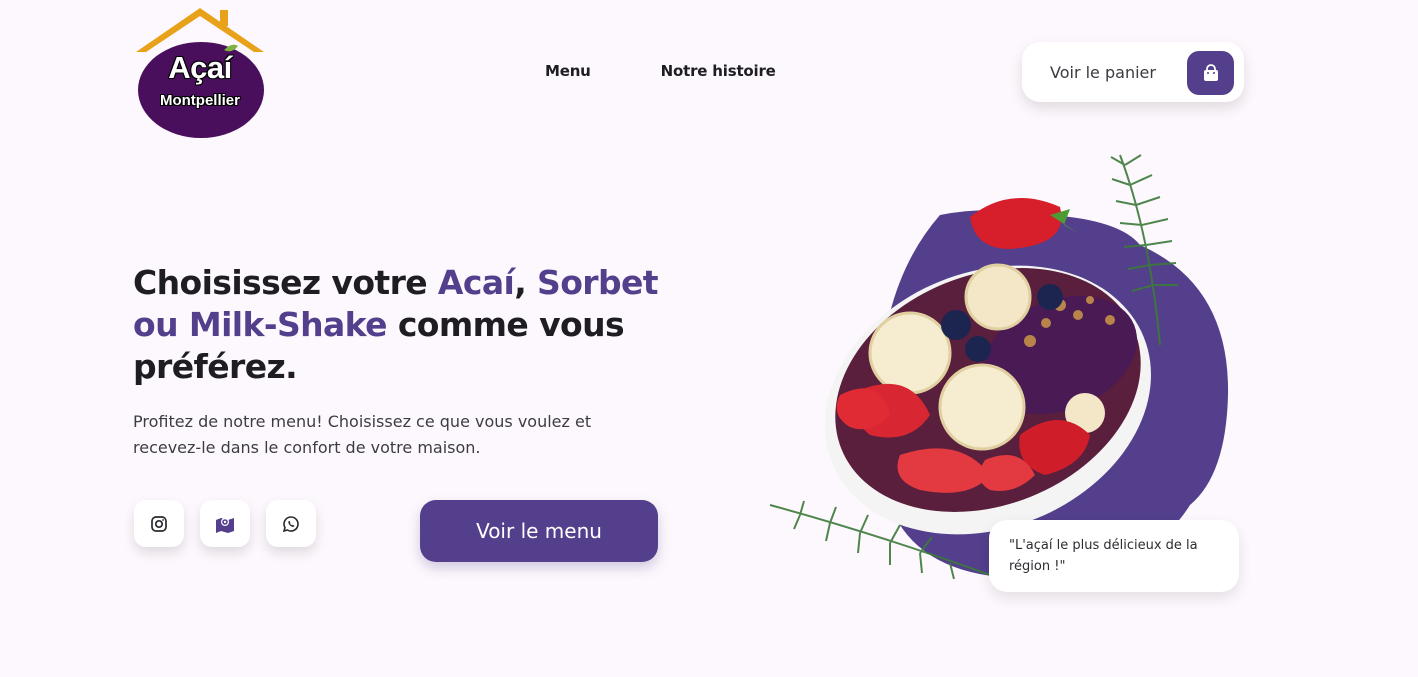 This screenshot has width=1418, height=677. What do you see at coordinates (199, 100) in the screenshot?
I see `logo-subtitle: Montpellier` at bounding box center [199, 100].